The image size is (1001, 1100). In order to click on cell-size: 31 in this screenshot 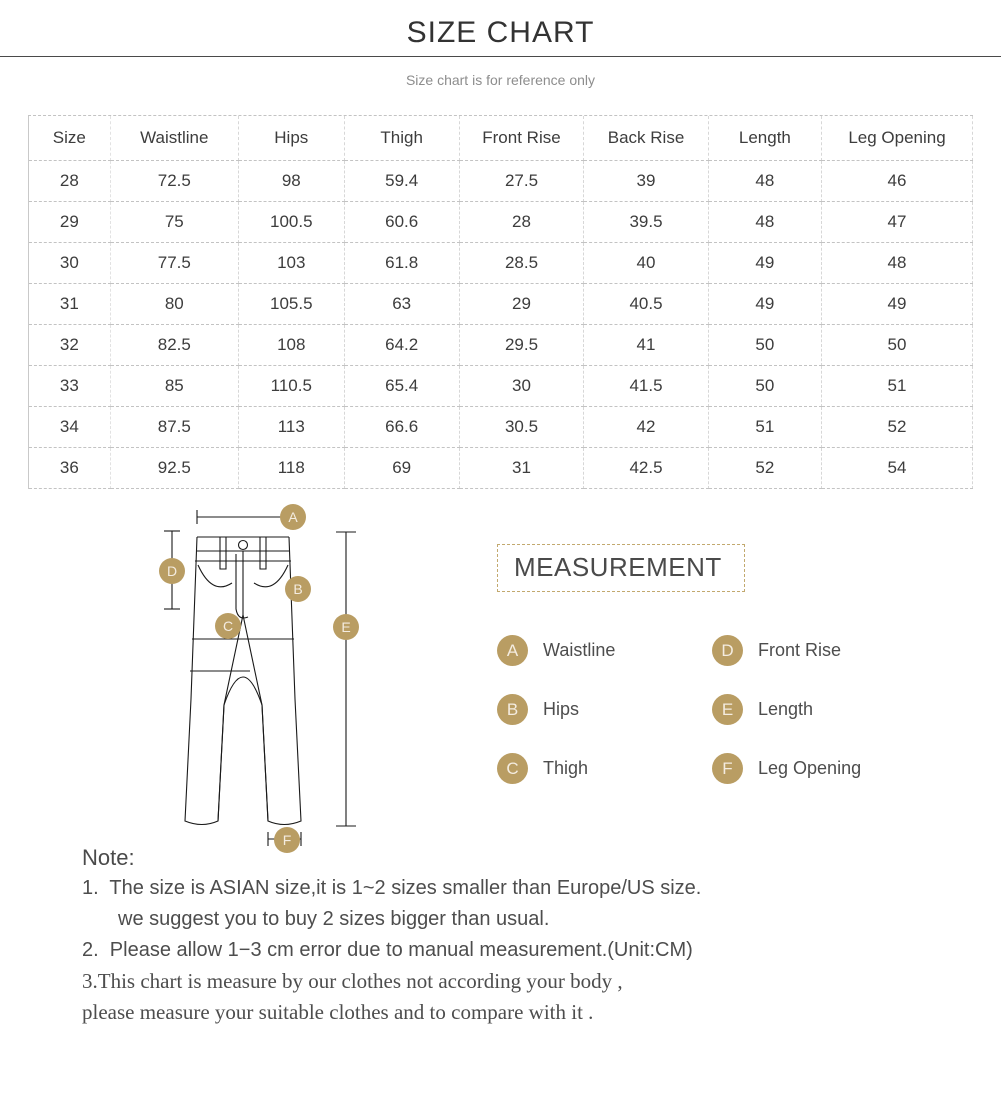, I will do `click(70, 304)`.